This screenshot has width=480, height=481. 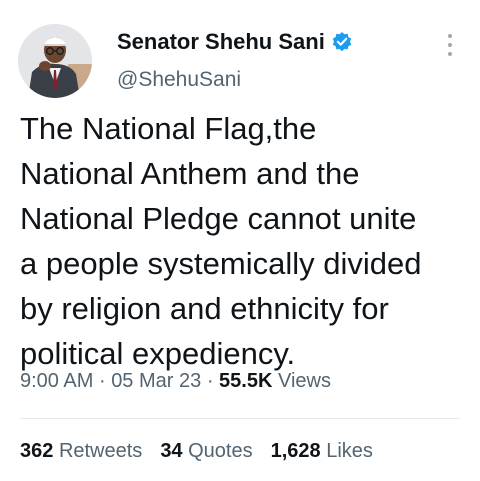 I want to click on tweet-date: 05 Mar 23, so click(x=156, y=381).